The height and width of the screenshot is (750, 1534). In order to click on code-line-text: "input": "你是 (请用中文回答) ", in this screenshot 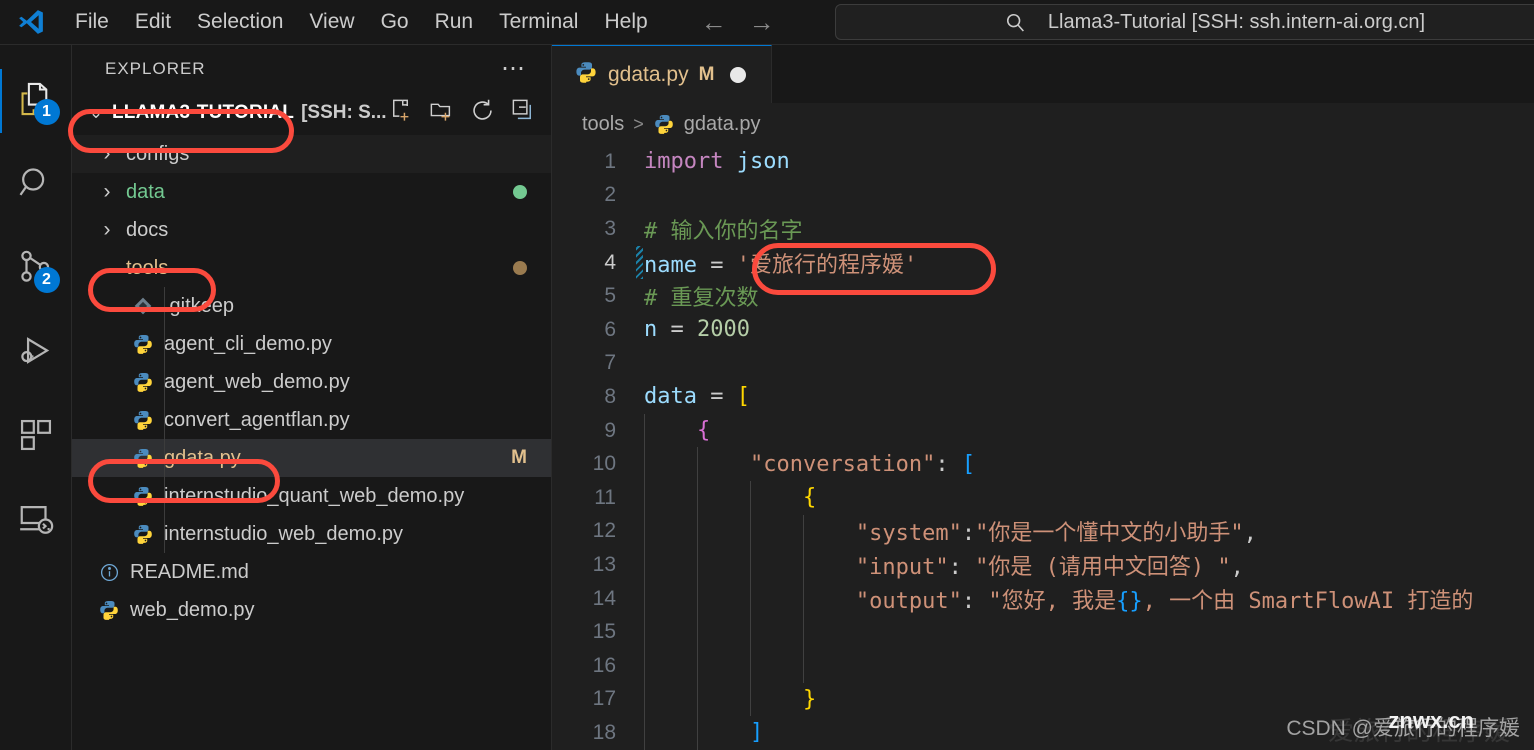, I will do `click(937, 565)`.